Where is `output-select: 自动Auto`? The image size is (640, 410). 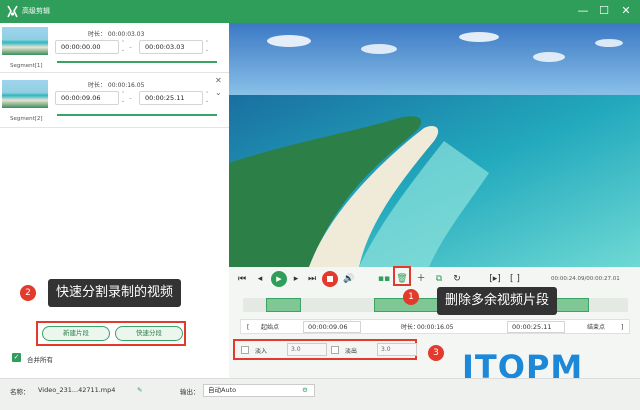 output-select: 自动Auto is located at coordinates (259, 390).